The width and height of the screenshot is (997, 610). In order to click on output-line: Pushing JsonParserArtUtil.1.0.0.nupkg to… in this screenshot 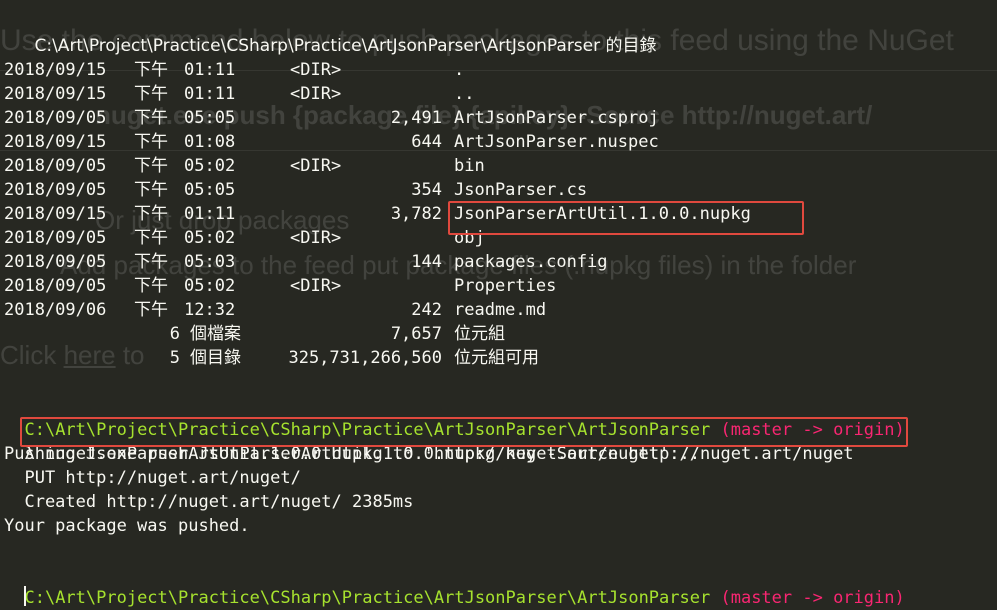, I will do `click(352, 454)`.